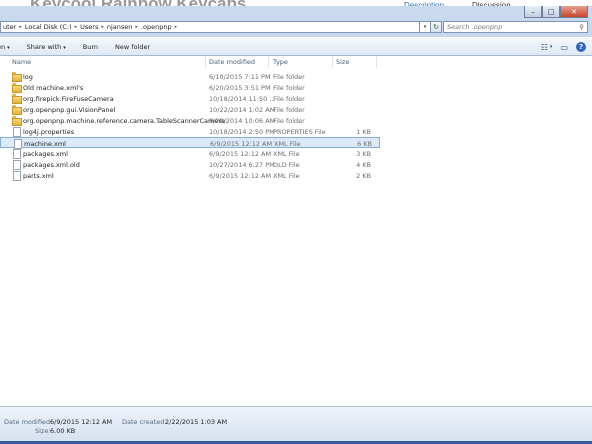  I want to click on view-dropdown-icon: ▾, so click(551, 47).